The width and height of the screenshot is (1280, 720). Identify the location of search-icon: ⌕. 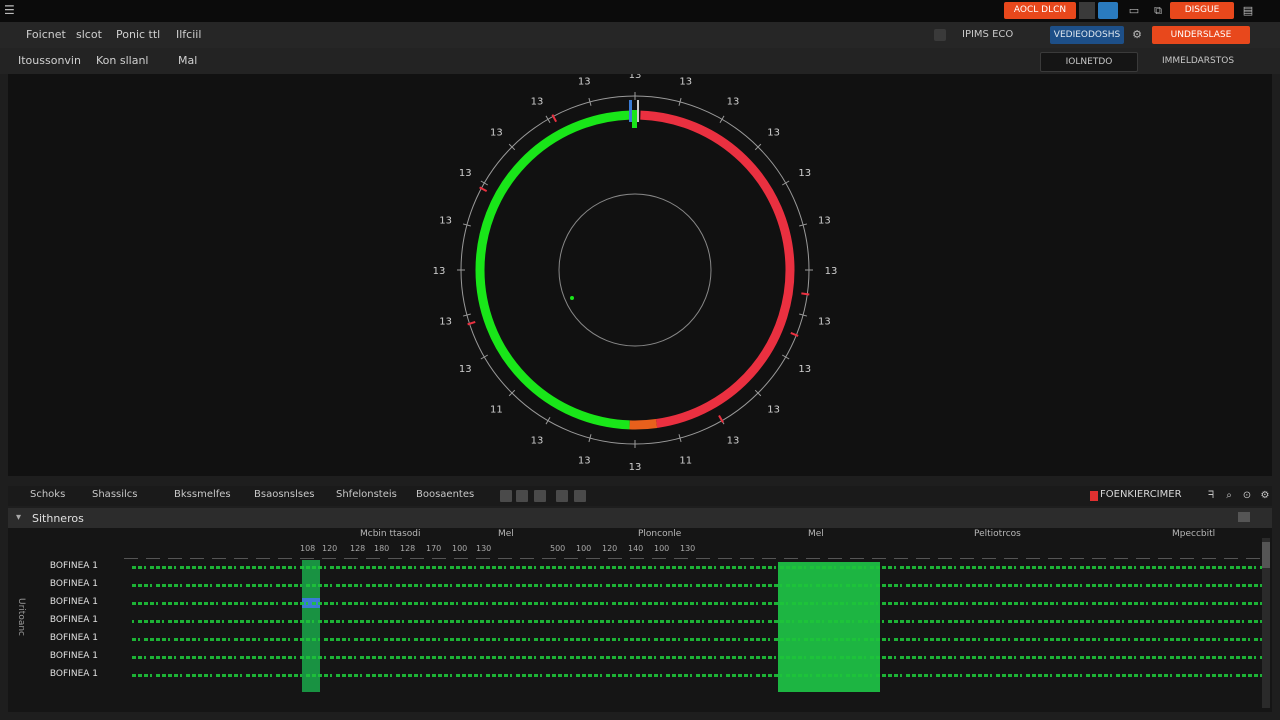
(1229, 496).